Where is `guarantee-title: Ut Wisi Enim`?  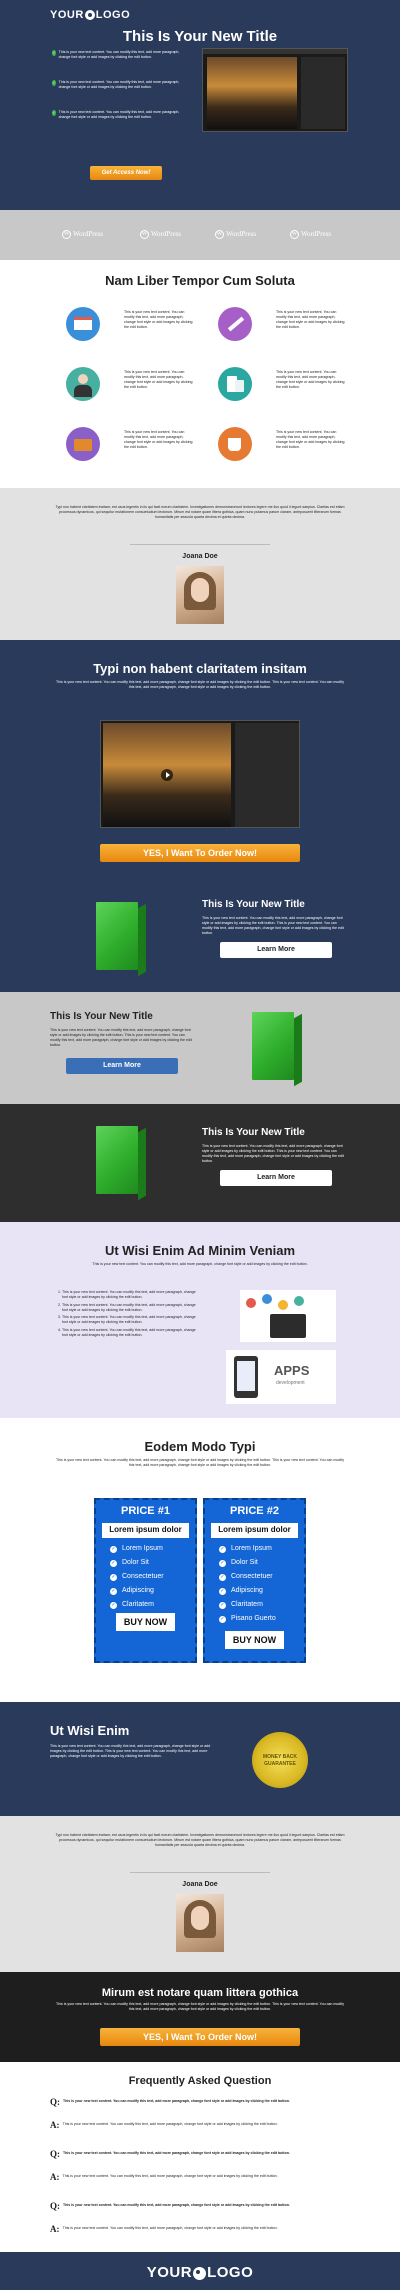 guarantee-title: Ut Wisi Enim is located at coordinates (90, 1730).